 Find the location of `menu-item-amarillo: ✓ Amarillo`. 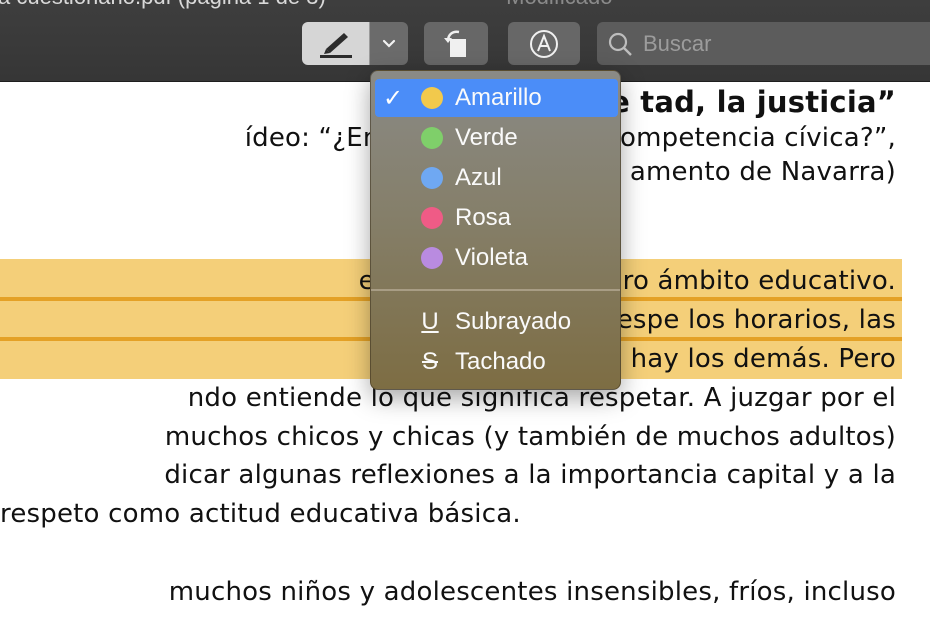

menu-item-amarillo: ✓ Amarillo is located at coordinates (496, 98).